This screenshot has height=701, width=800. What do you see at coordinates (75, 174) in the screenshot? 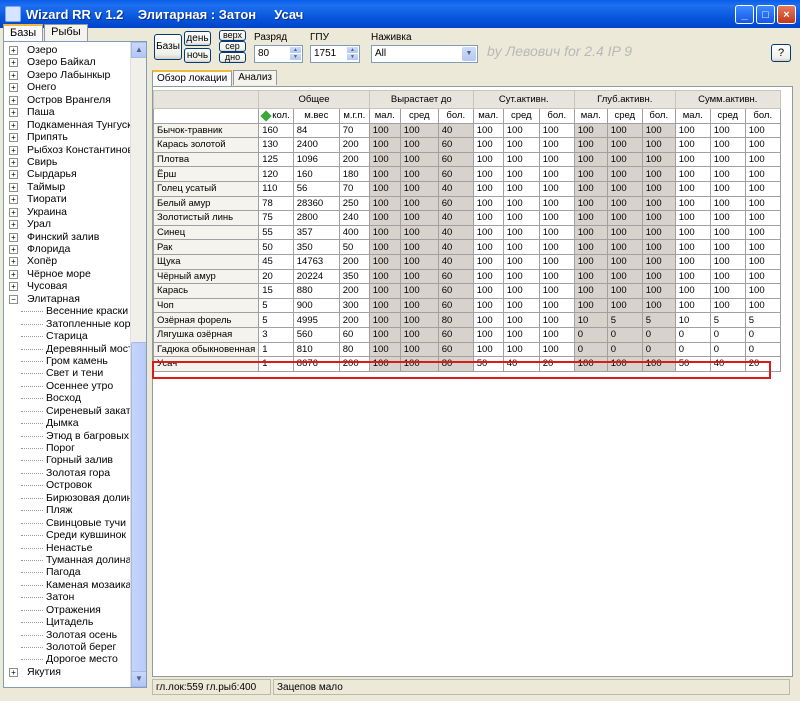
I see `tree-item: + Сырдарья` at bounding box center [75, 174].